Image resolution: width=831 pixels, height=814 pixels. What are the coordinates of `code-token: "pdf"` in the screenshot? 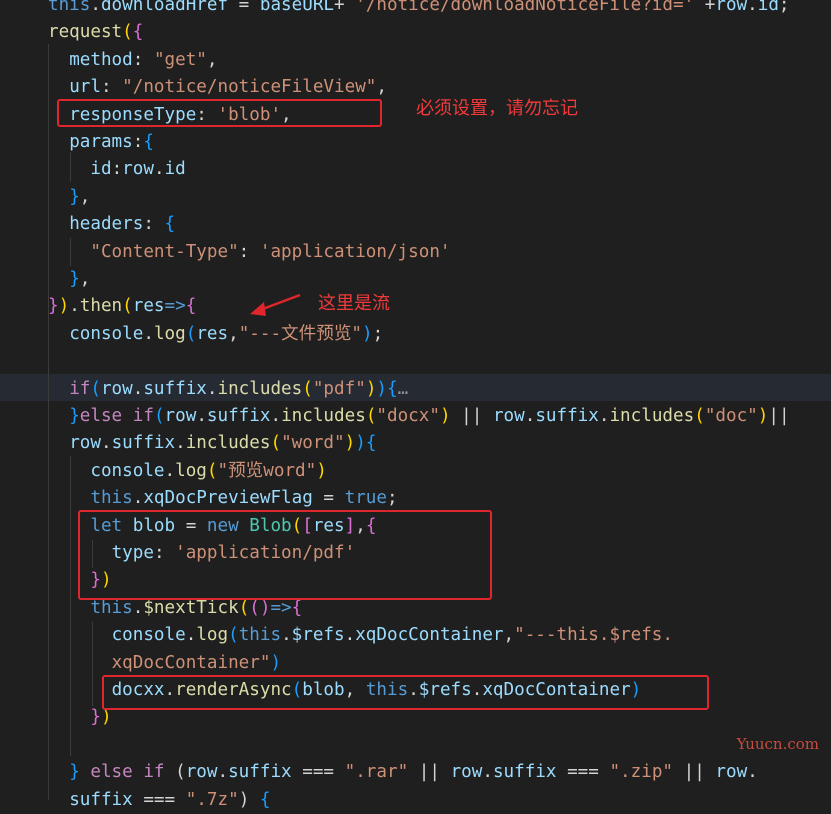 It's located at (339, 388).